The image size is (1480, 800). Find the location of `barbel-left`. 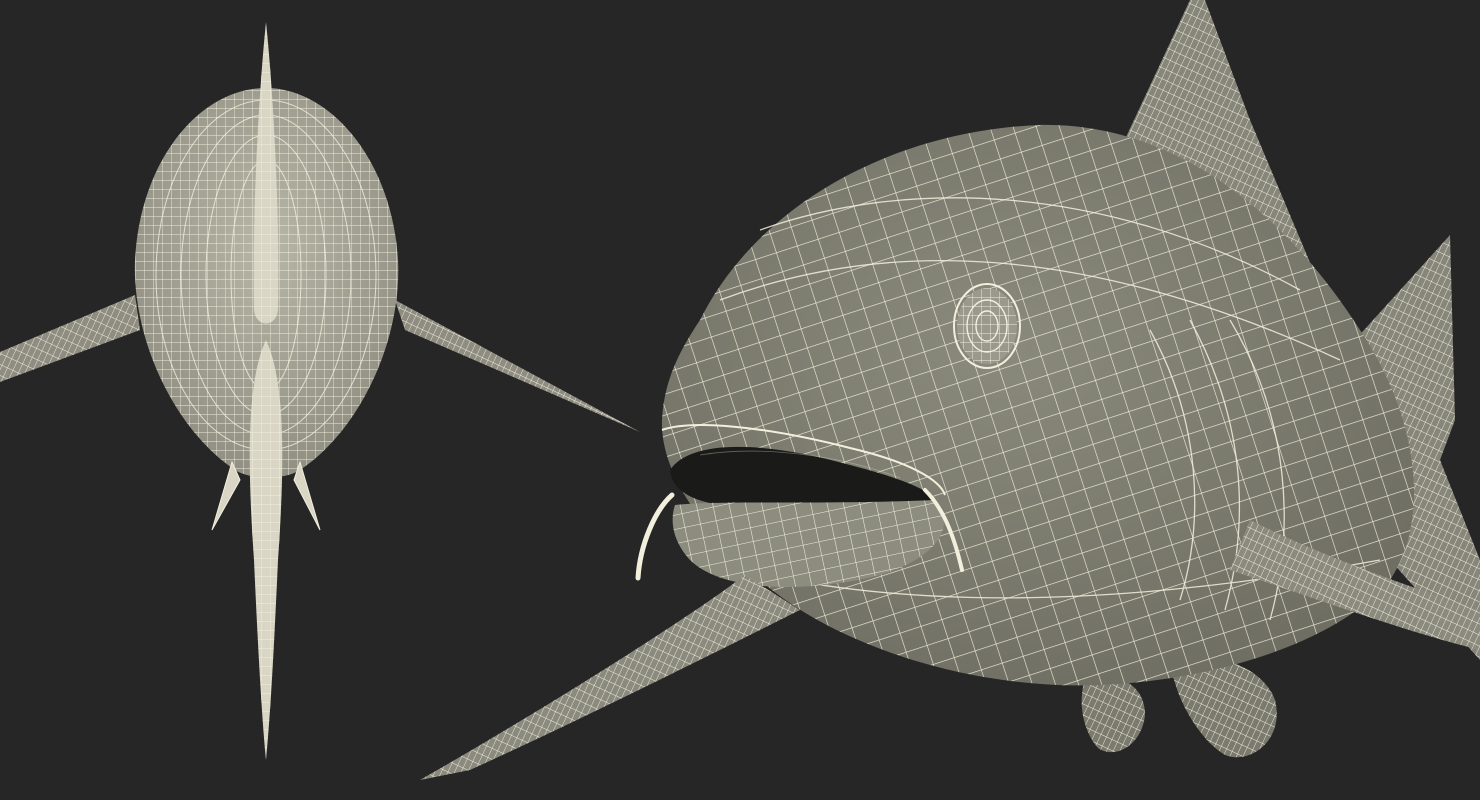

barbel-left is located at coordinates (655, 536).